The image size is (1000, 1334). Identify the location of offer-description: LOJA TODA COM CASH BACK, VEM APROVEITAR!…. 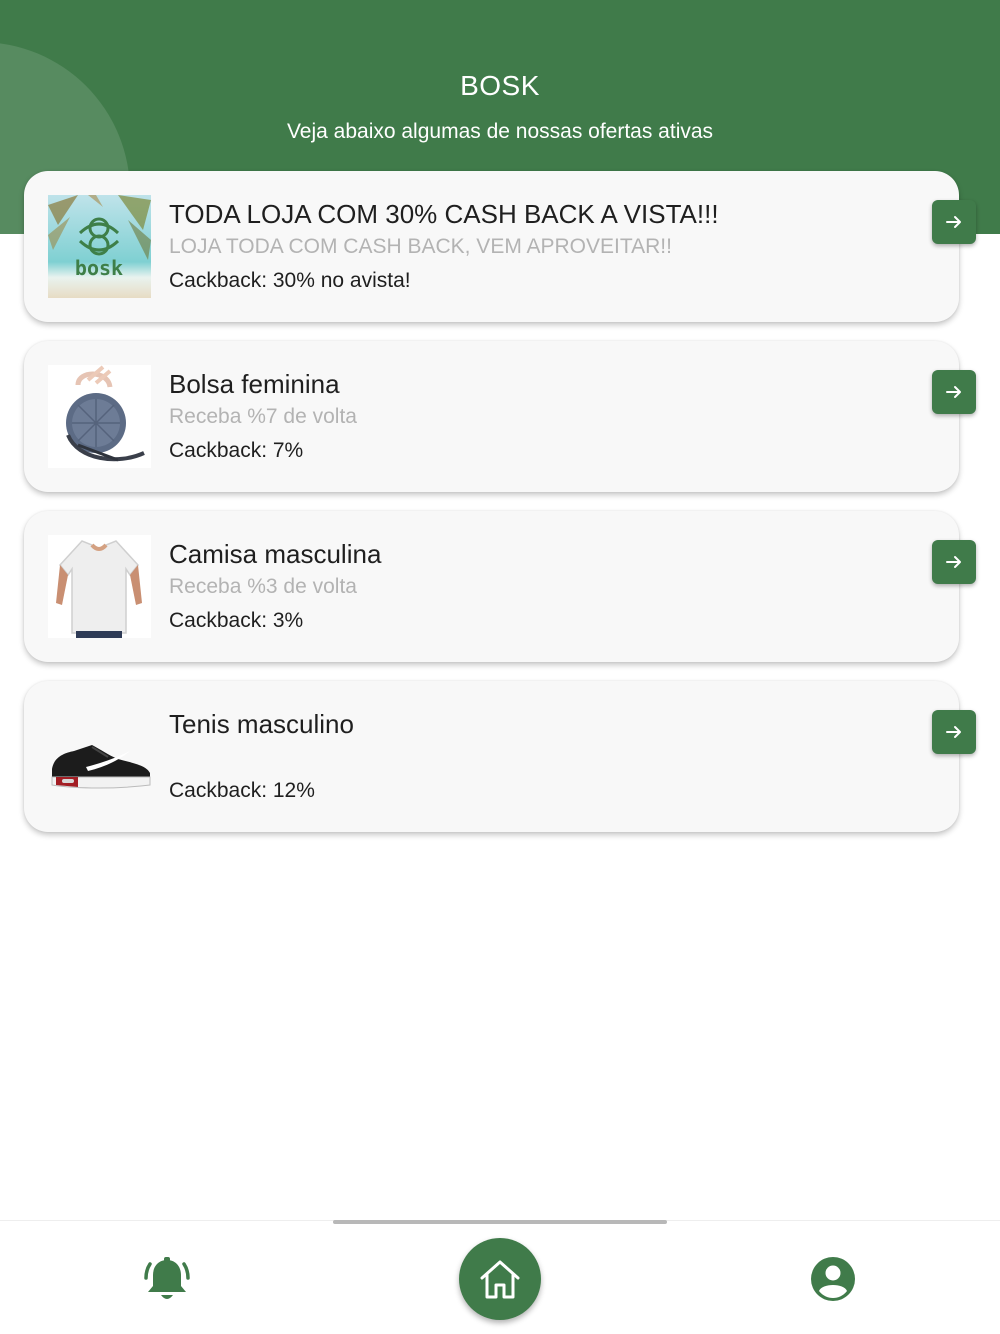
(420, 246).